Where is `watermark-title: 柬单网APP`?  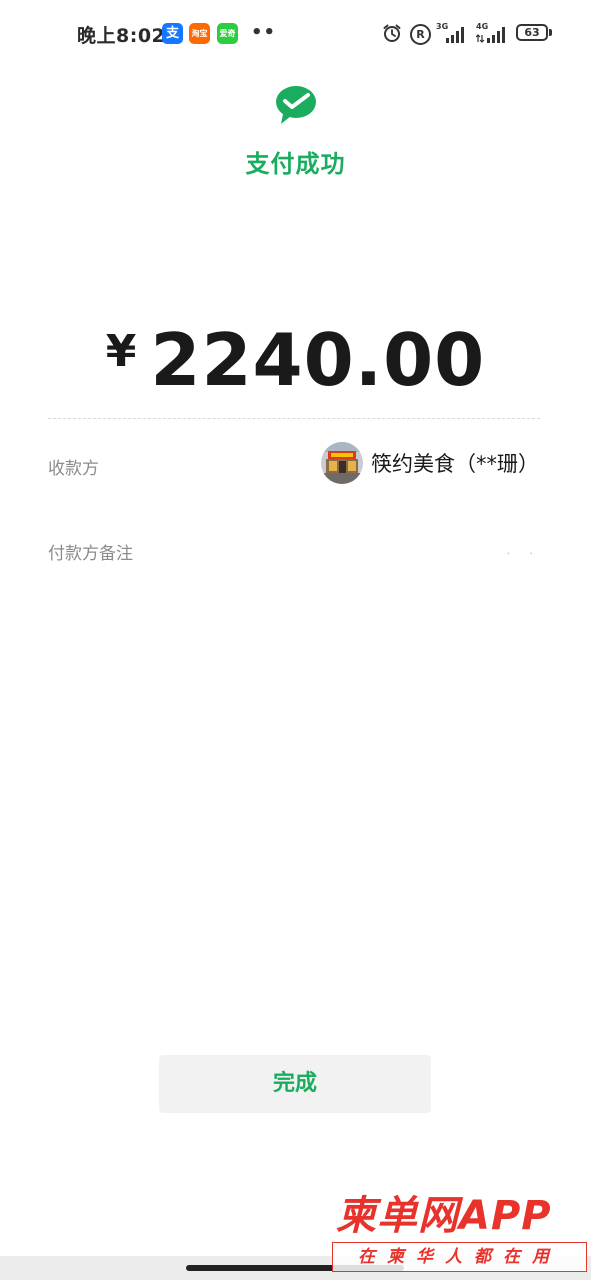 watermark-title: 柬单网APP is located at coordinates (444, 1216).